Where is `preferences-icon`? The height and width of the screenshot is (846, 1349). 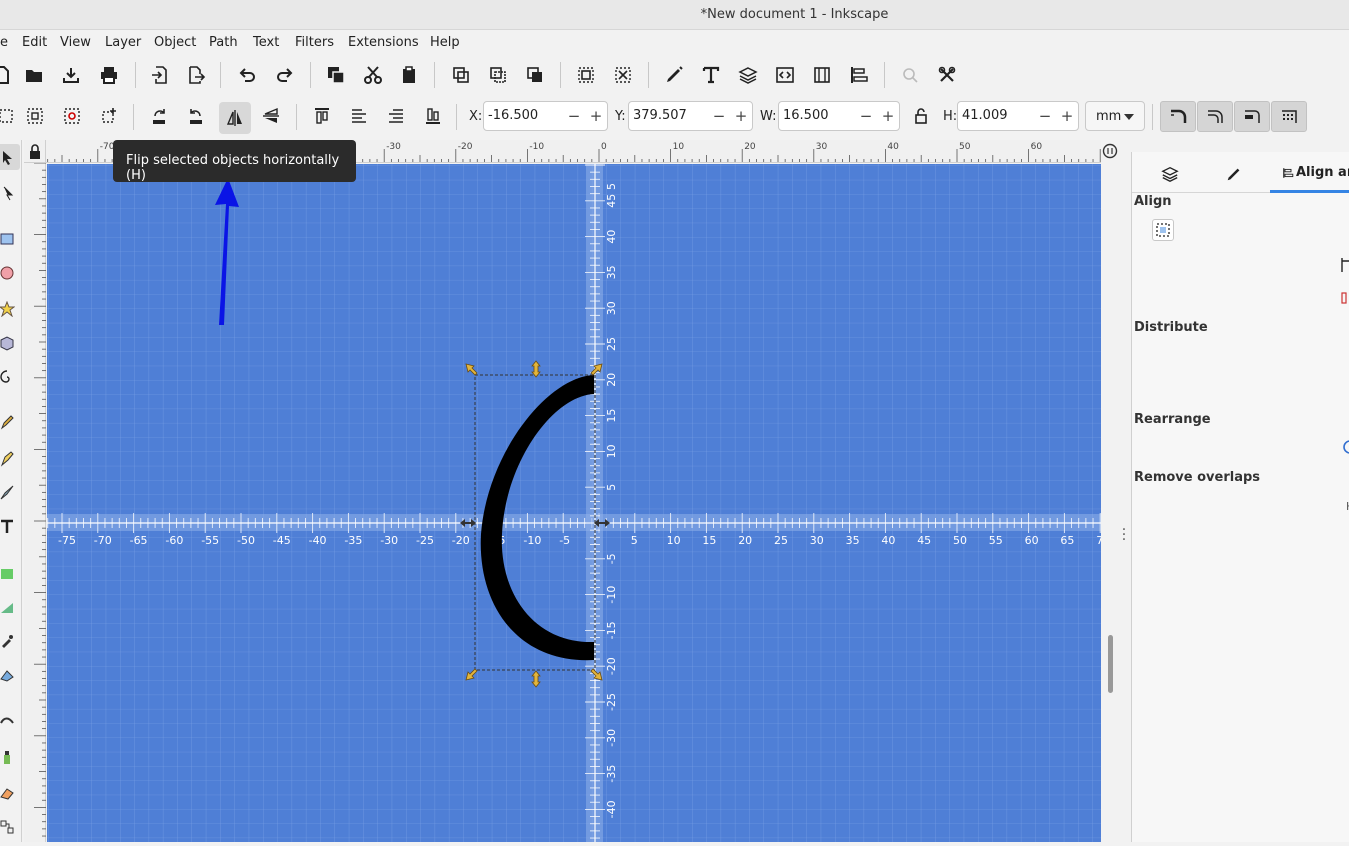 preferences-icon is located at coordinates (947, 75).